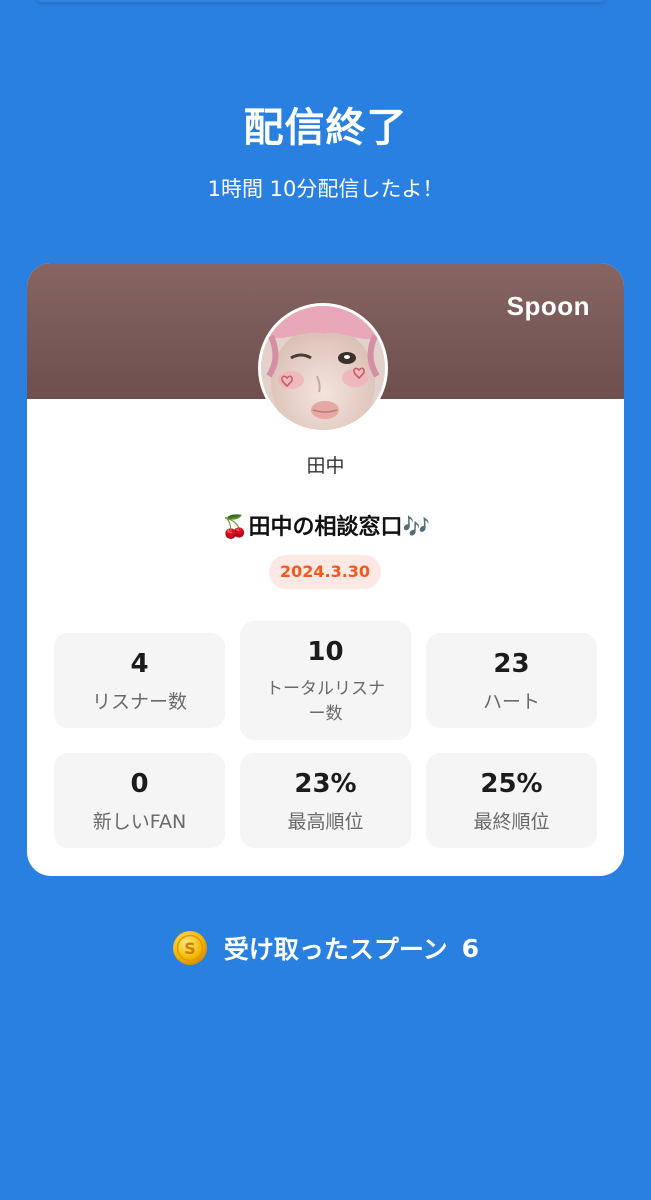 The image size is (651, 1200). Describe the element at coordinates (511, 784) in the screenshot. I see `stat-value: 25%` at that location.